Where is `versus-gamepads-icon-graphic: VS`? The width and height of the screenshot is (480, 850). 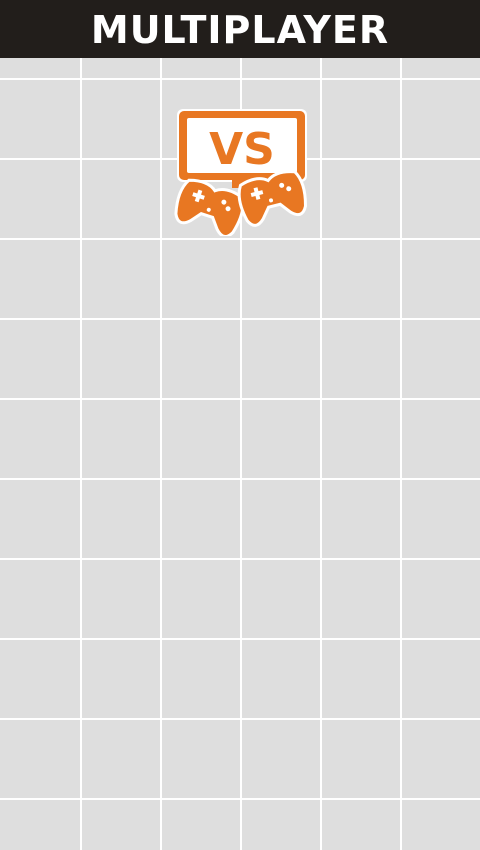 versus-gamepads-icon-graphic: VS is located at coordinates (240, 173).